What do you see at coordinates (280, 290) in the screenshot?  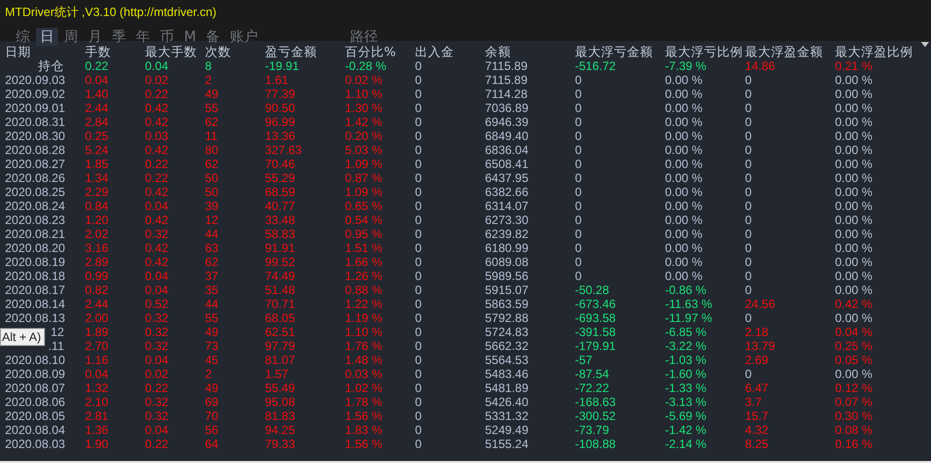 I see `table-cell: 51.48` at bounding box center [280, 290].